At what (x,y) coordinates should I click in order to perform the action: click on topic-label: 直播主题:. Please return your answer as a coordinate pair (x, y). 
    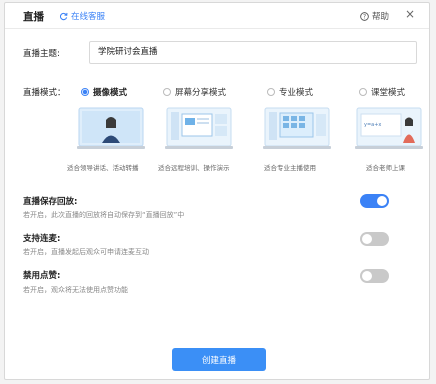
    Looking at the image, I should click on (41, 54).